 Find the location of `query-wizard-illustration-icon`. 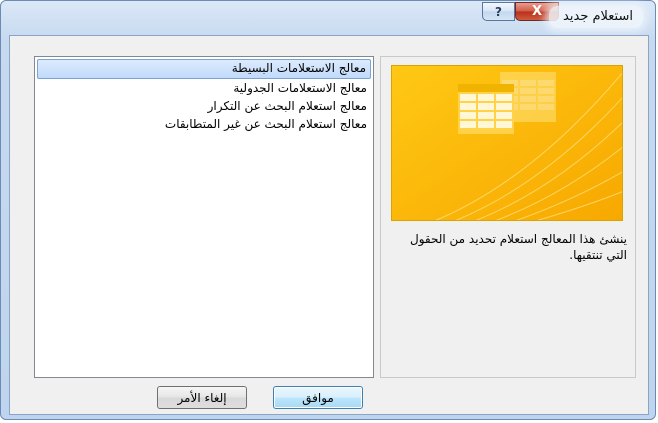

query-wizard-illustration-icon is located at coordinates (507, 143).